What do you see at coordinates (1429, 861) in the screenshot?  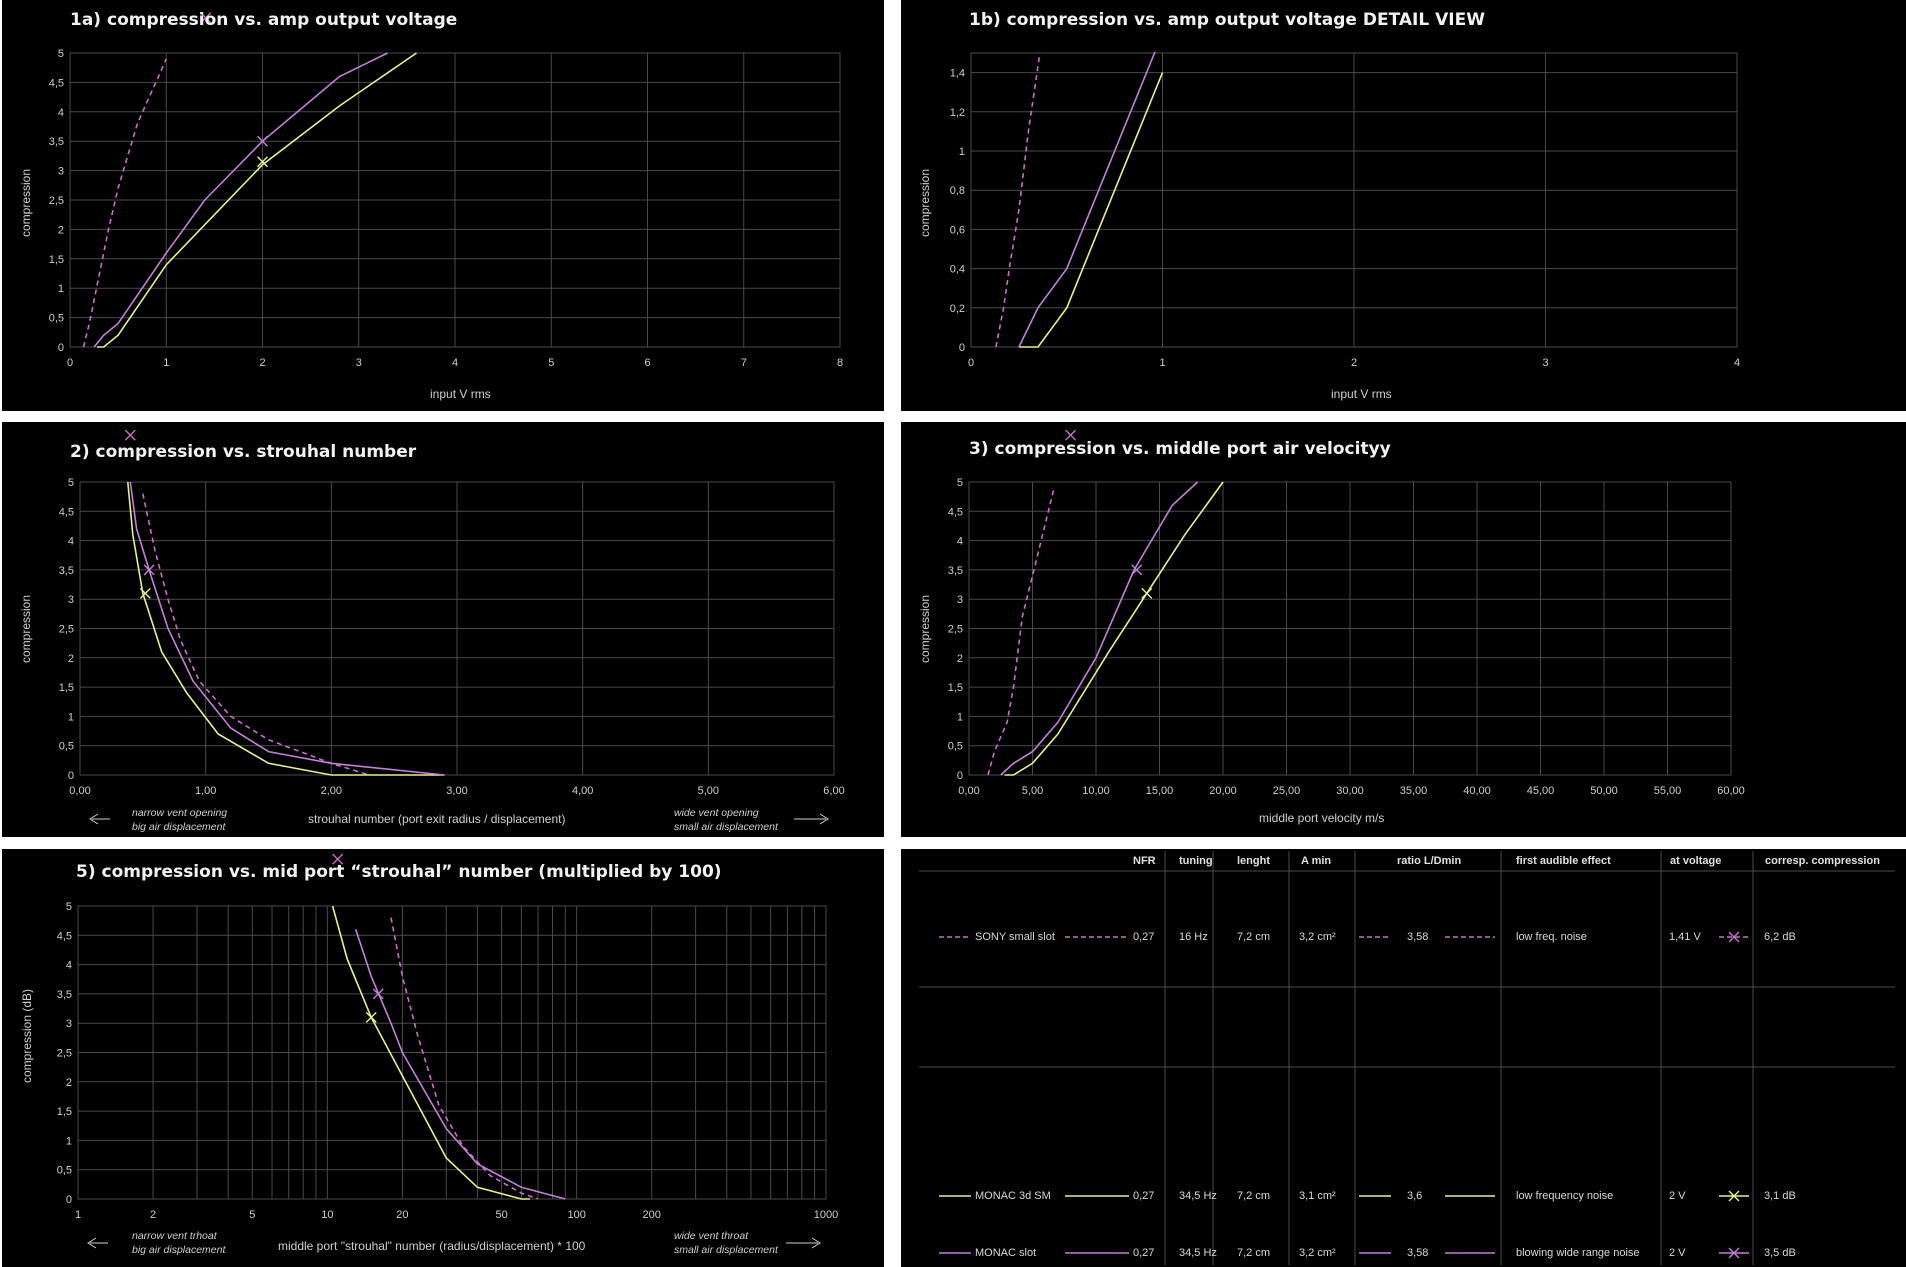 I see `table-header-ratio: ratio L/Dmin` at bounding box center [1429, 861].